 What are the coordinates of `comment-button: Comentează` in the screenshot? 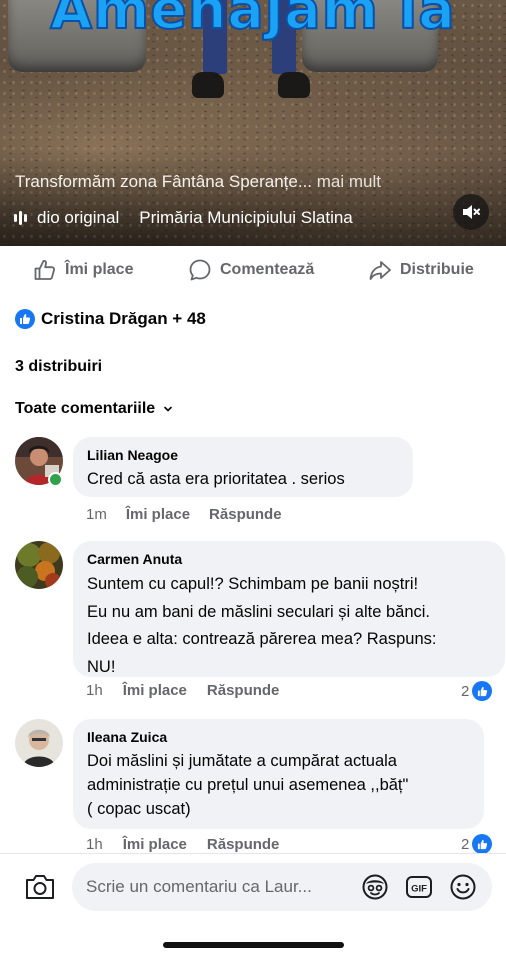 It's located at (251, 270).